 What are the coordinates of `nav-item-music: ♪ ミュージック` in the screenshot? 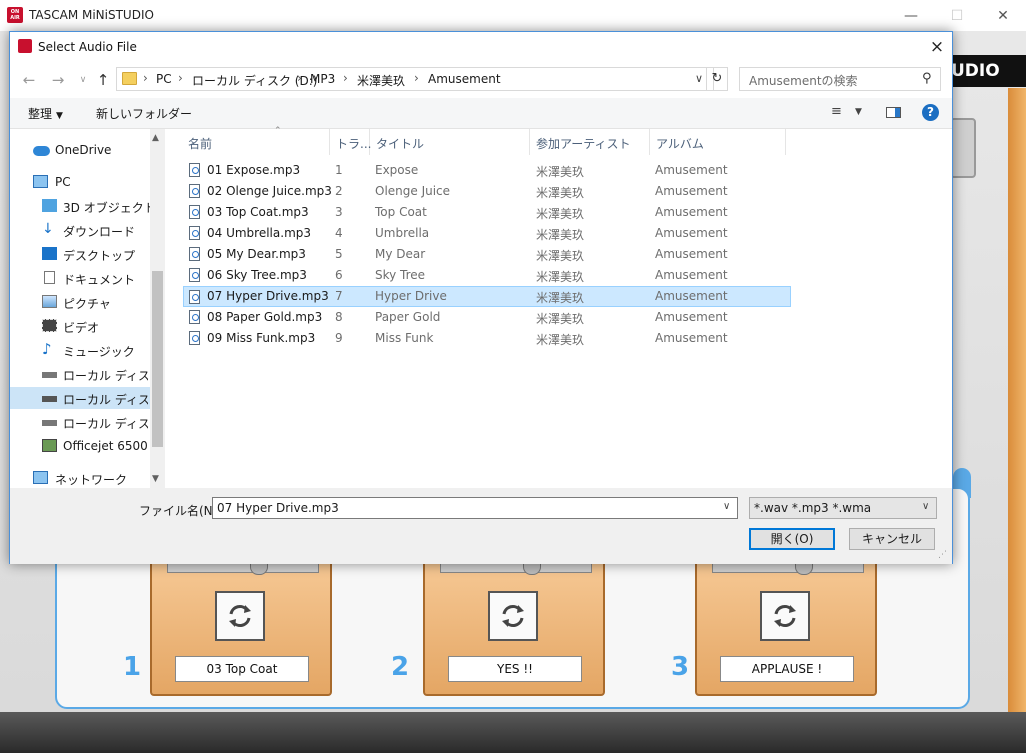 It's located at (80, 350).